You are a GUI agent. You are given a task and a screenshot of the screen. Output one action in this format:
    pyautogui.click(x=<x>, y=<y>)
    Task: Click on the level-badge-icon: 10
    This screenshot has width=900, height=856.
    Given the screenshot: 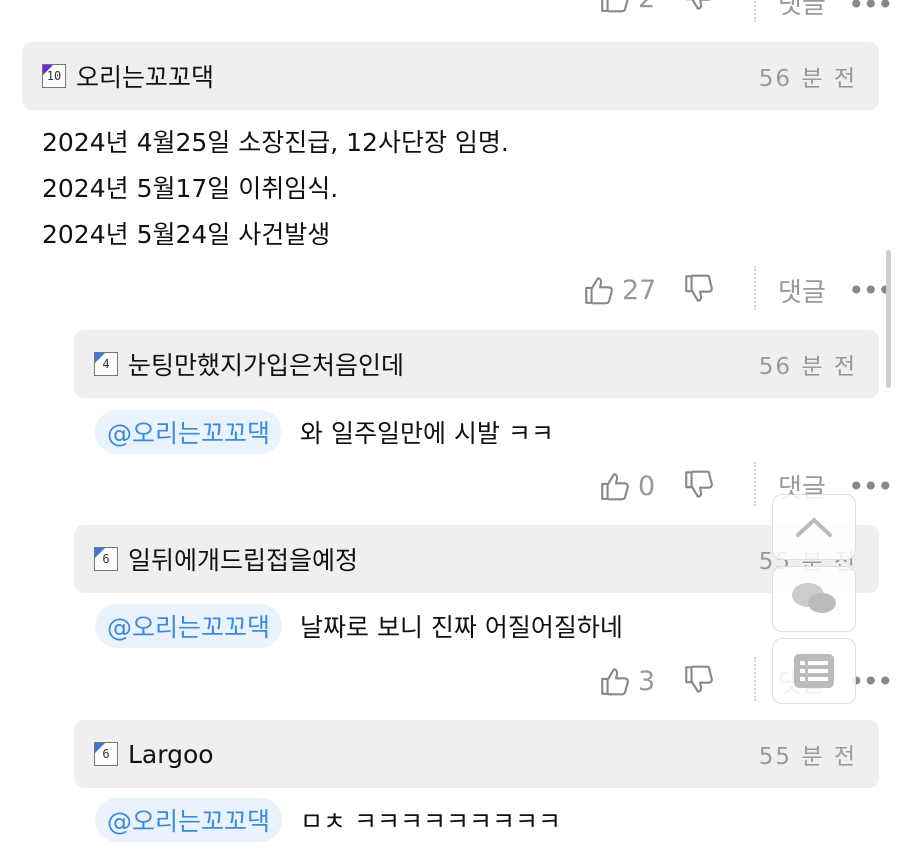 What is the action you would take?
    pyautogui.click(x=54, y=76)
    